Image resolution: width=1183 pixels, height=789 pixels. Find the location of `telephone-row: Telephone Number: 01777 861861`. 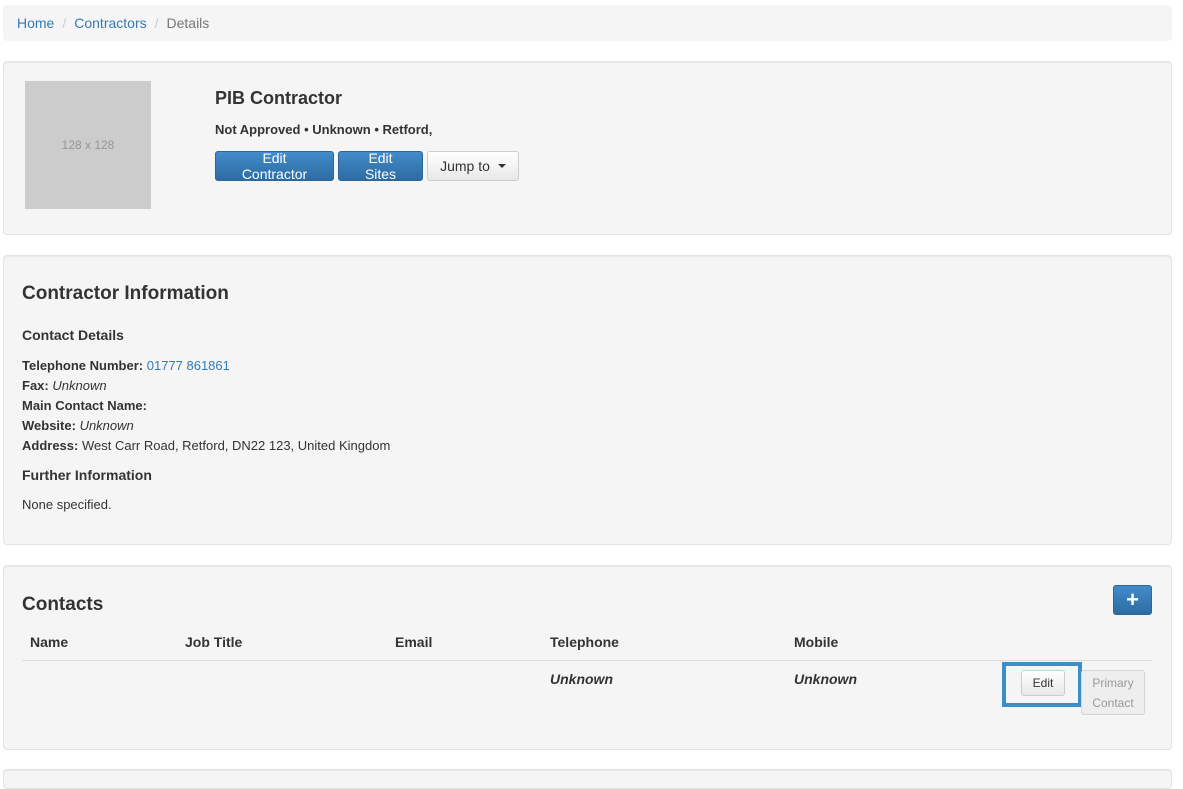

telephone-row: Telephone Number: 01777 861861 is located at coordinates (206, 366).